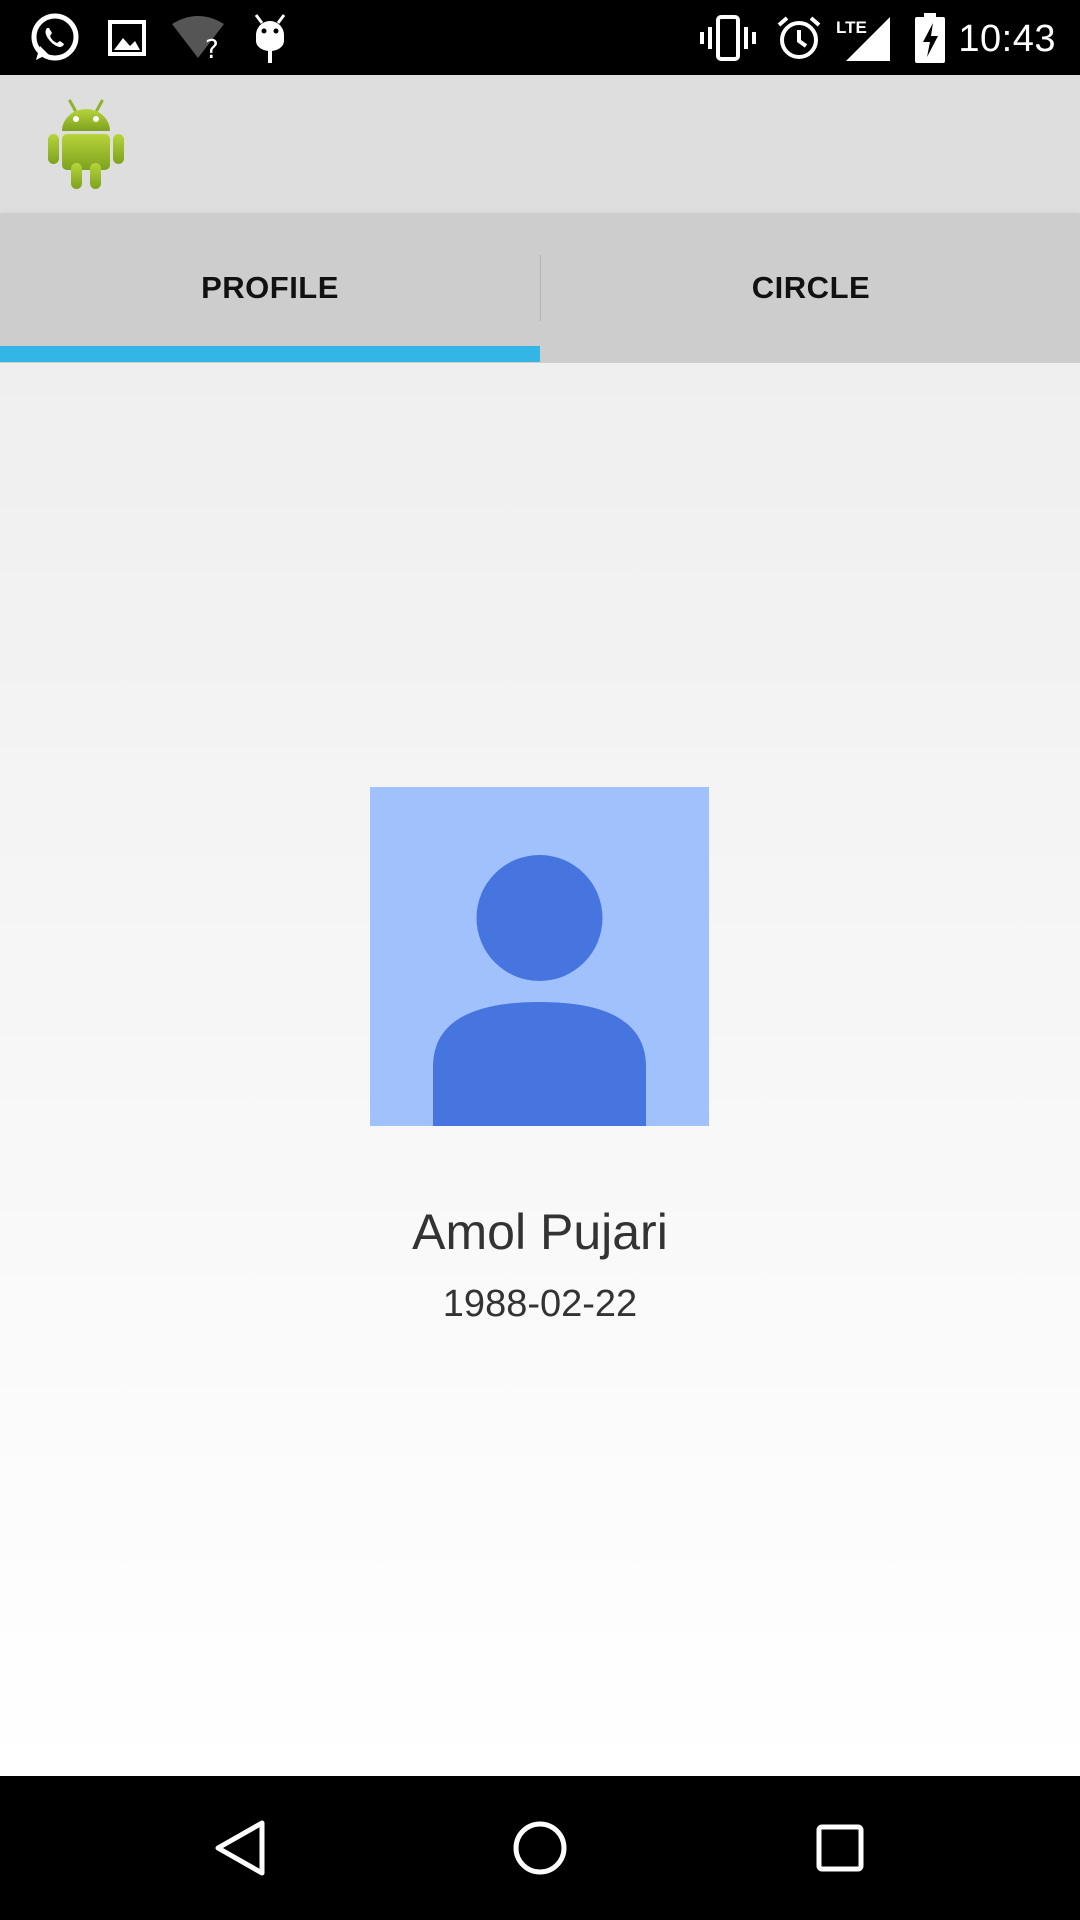 The height and width of the screenshot is (1920, 1080). I want to click on android-logo-icon, so click(86, 144).